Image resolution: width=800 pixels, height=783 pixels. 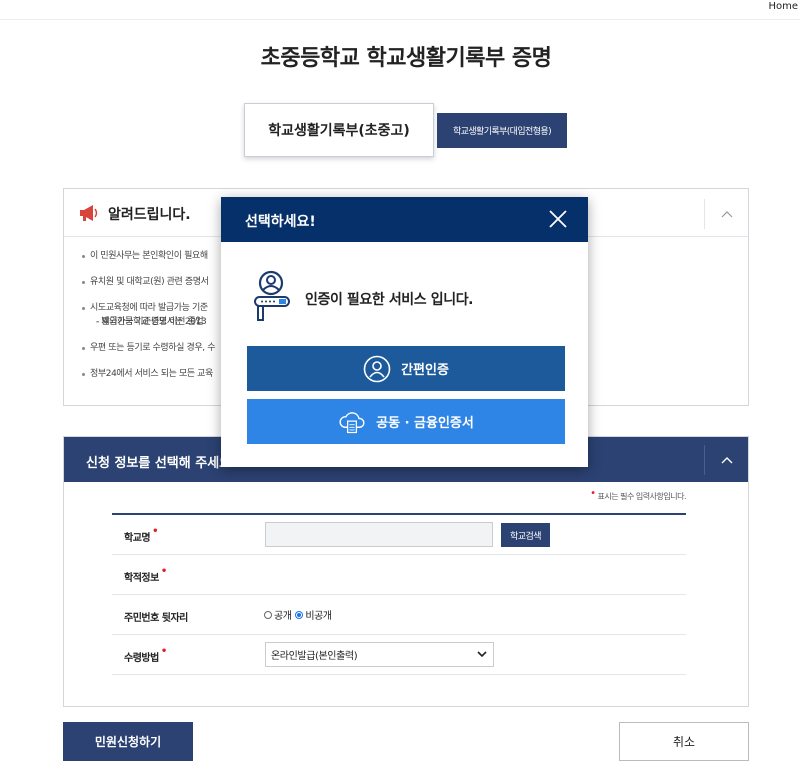 What do you see at coordinates (339, 130) in the screenshot?
I see `tab-school-record: 학교생활기록부(초중고)` at bounding box center [339, 130].